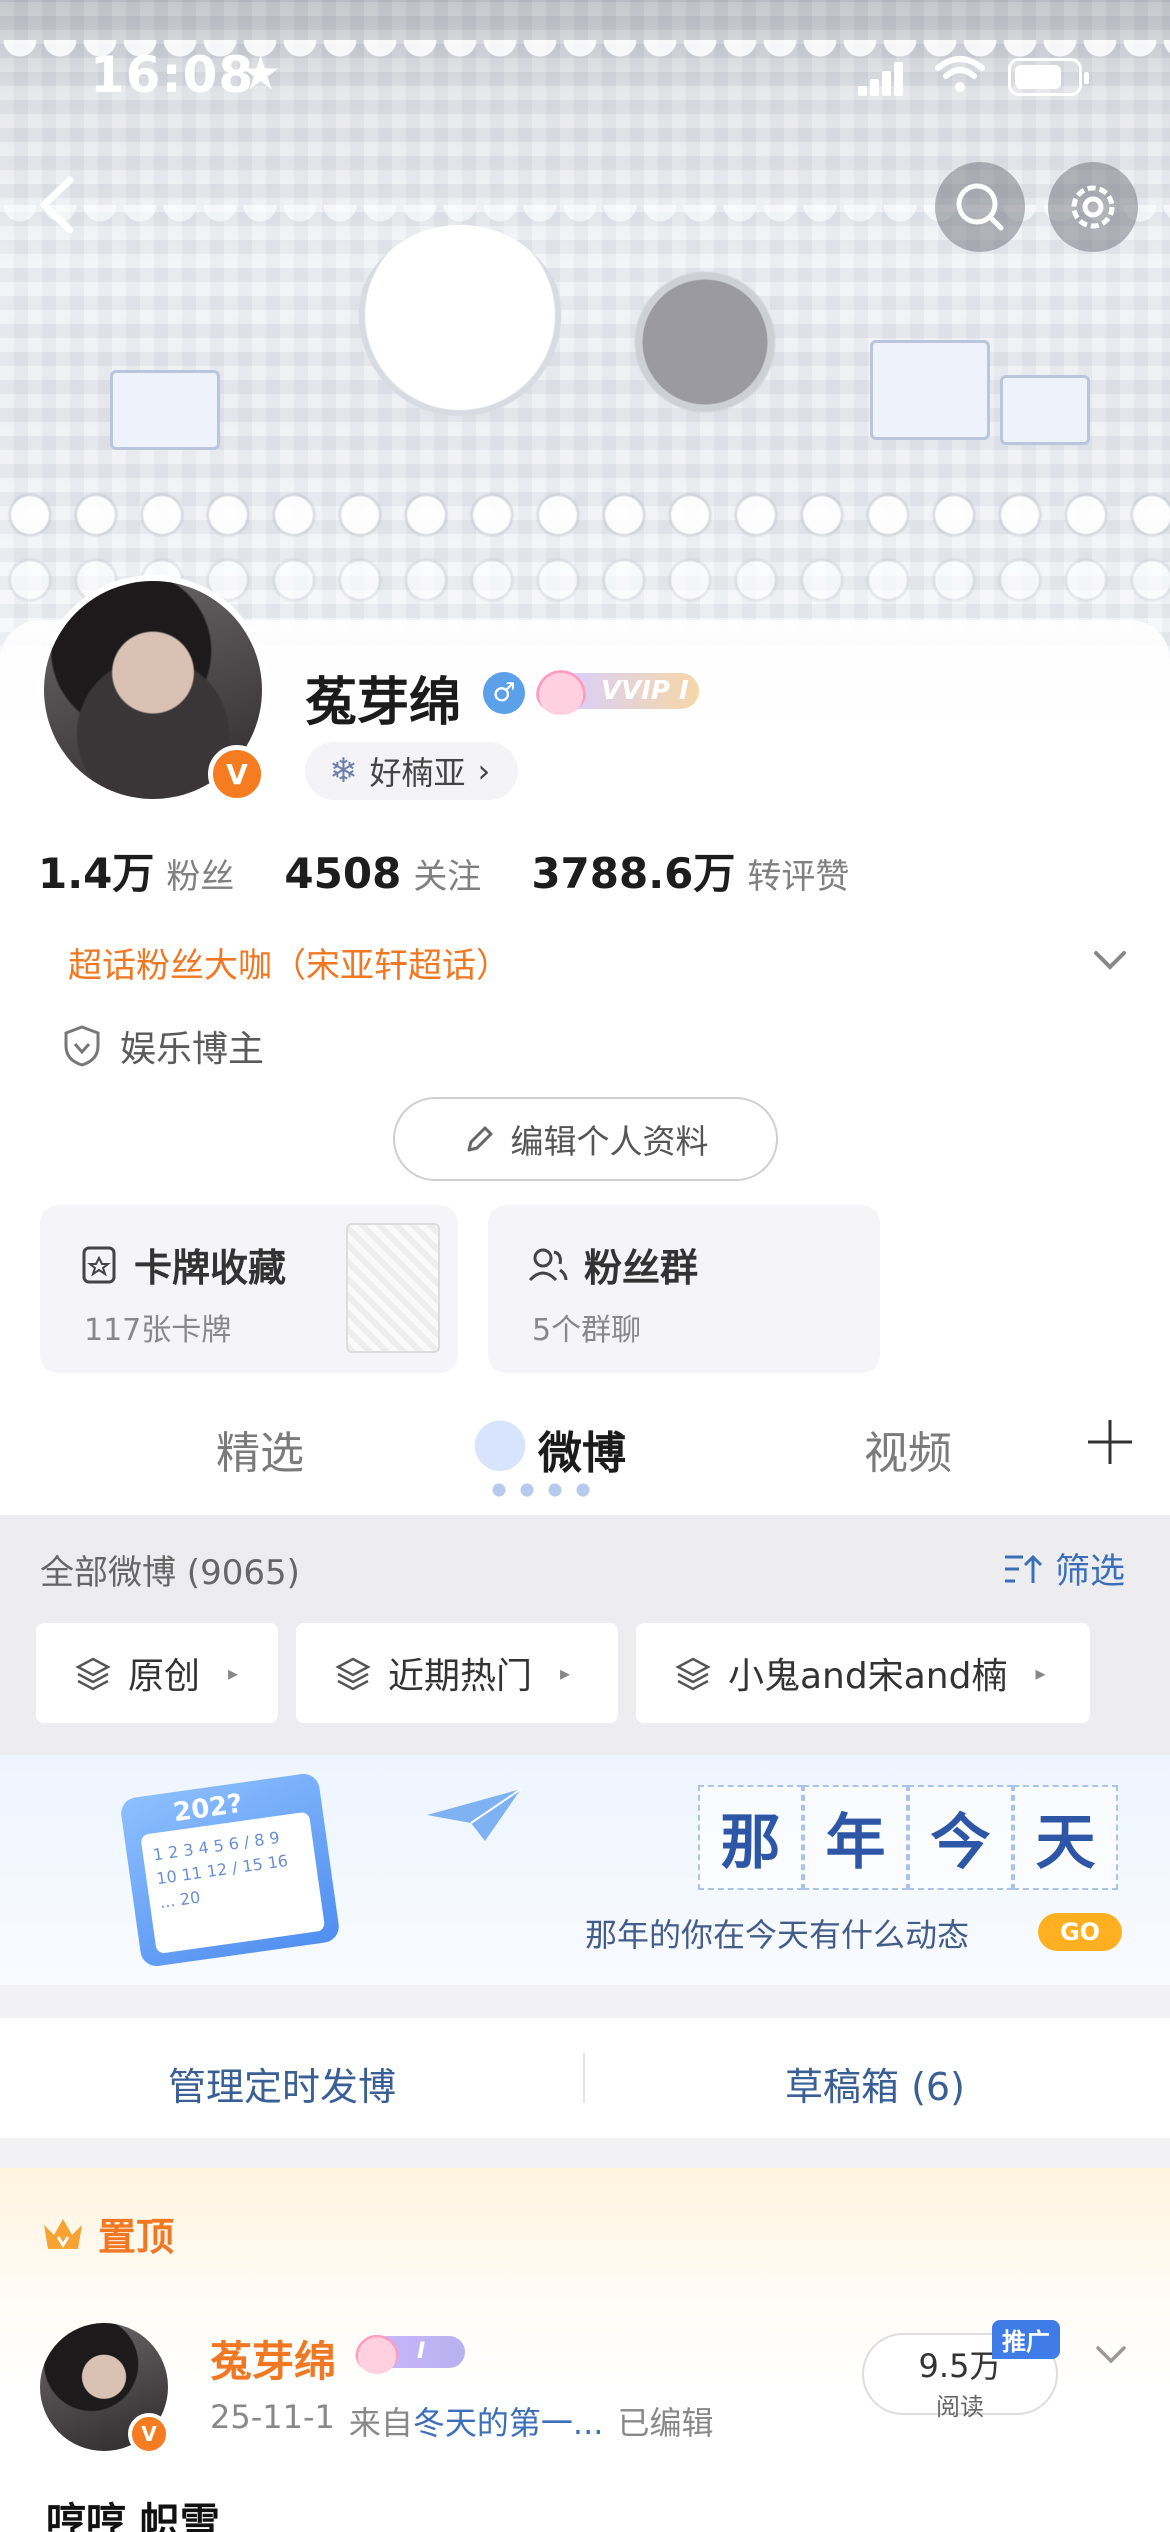 This screenshot has height=2532, width=1170. Describe the element at coordinates (1026, 2339) in the screenshot. I see `promote-badge: 推广` at that location.